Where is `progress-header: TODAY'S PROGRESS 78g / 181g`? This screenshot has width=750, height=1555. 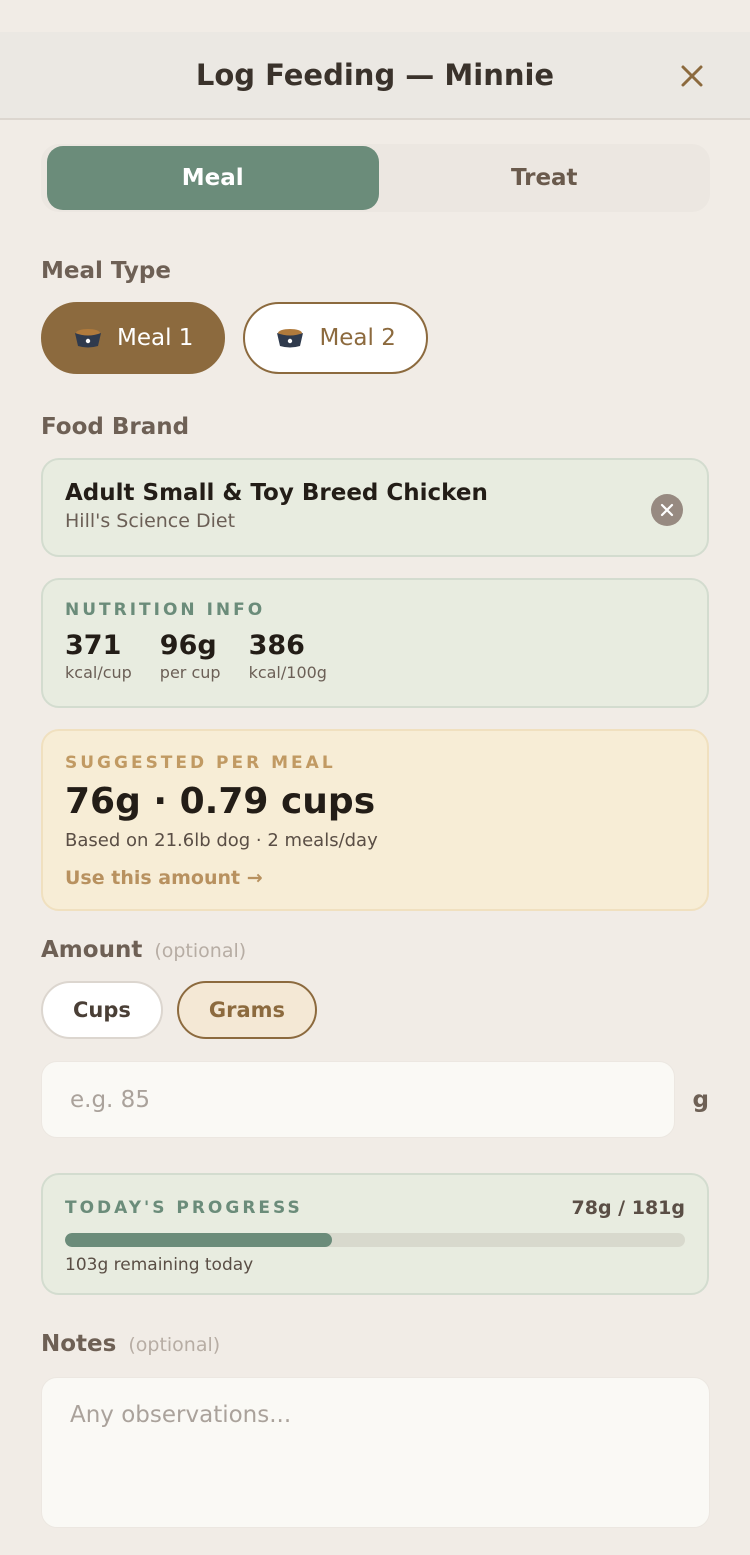
progress-header: TODAY'S PROGRESS 78g / 181g is located at coordinates (375, 1208).